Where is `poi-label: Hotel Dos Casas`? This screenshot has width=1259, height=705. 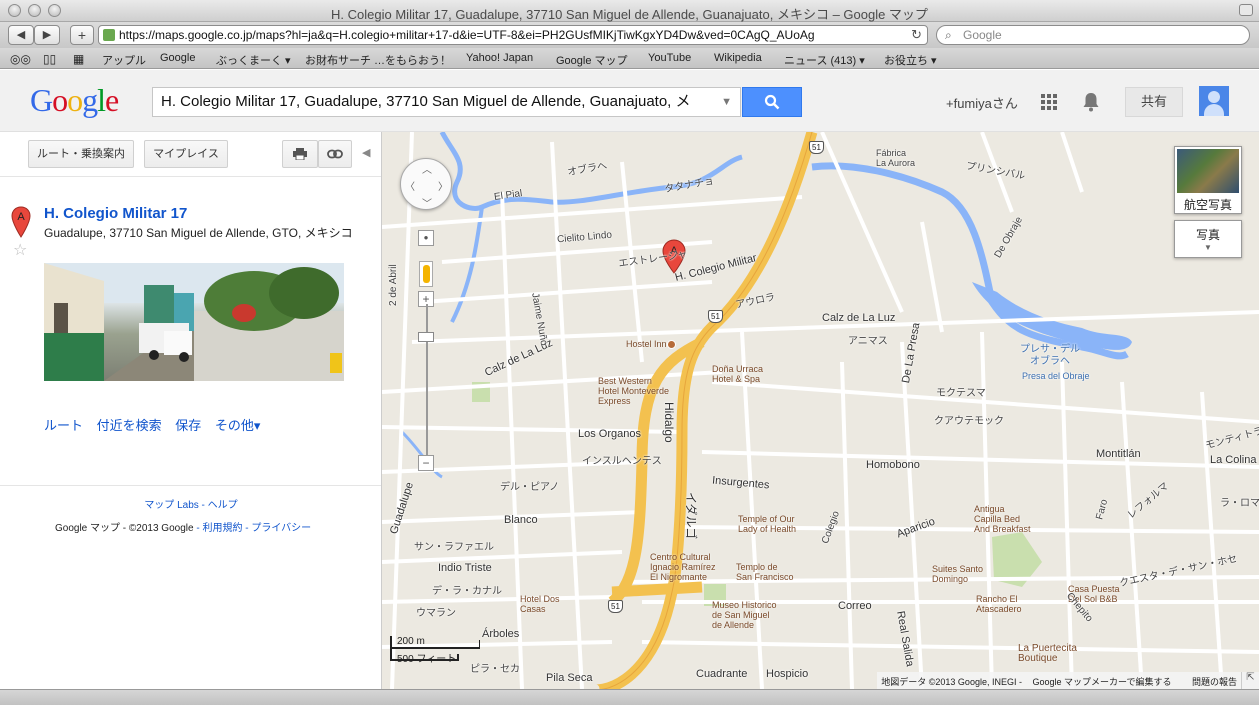 poi-label: Hotel Dos Casas is located at coordinates (540, 604).